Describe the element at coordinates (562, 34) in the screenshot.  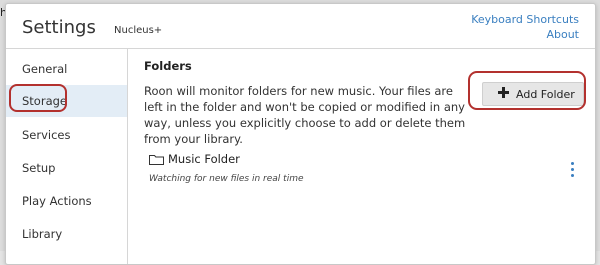
I see `about-link: About` at that location.